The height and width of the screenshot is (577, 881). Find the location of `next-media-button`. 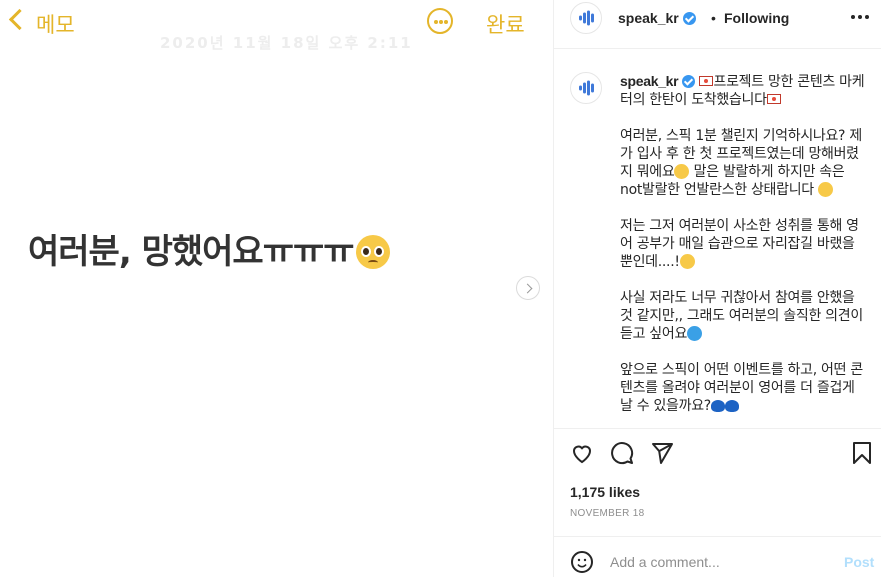

next-media-button is located at coordinates (528, 288).